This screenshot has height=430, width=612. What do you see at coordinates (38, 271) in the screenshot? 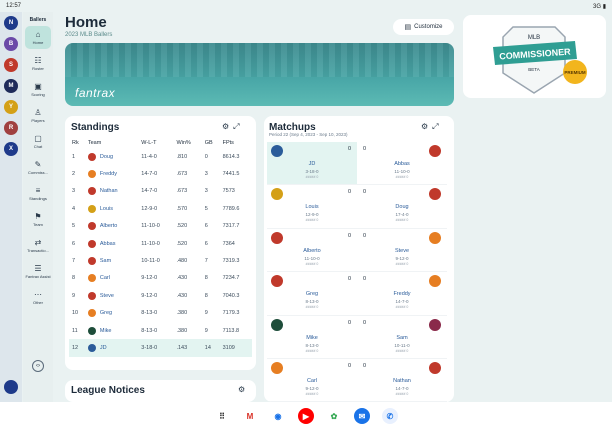
I see `nav-item-fantrax-assist: ☰ Fantrax Assist` at bounding box center [38, 271].